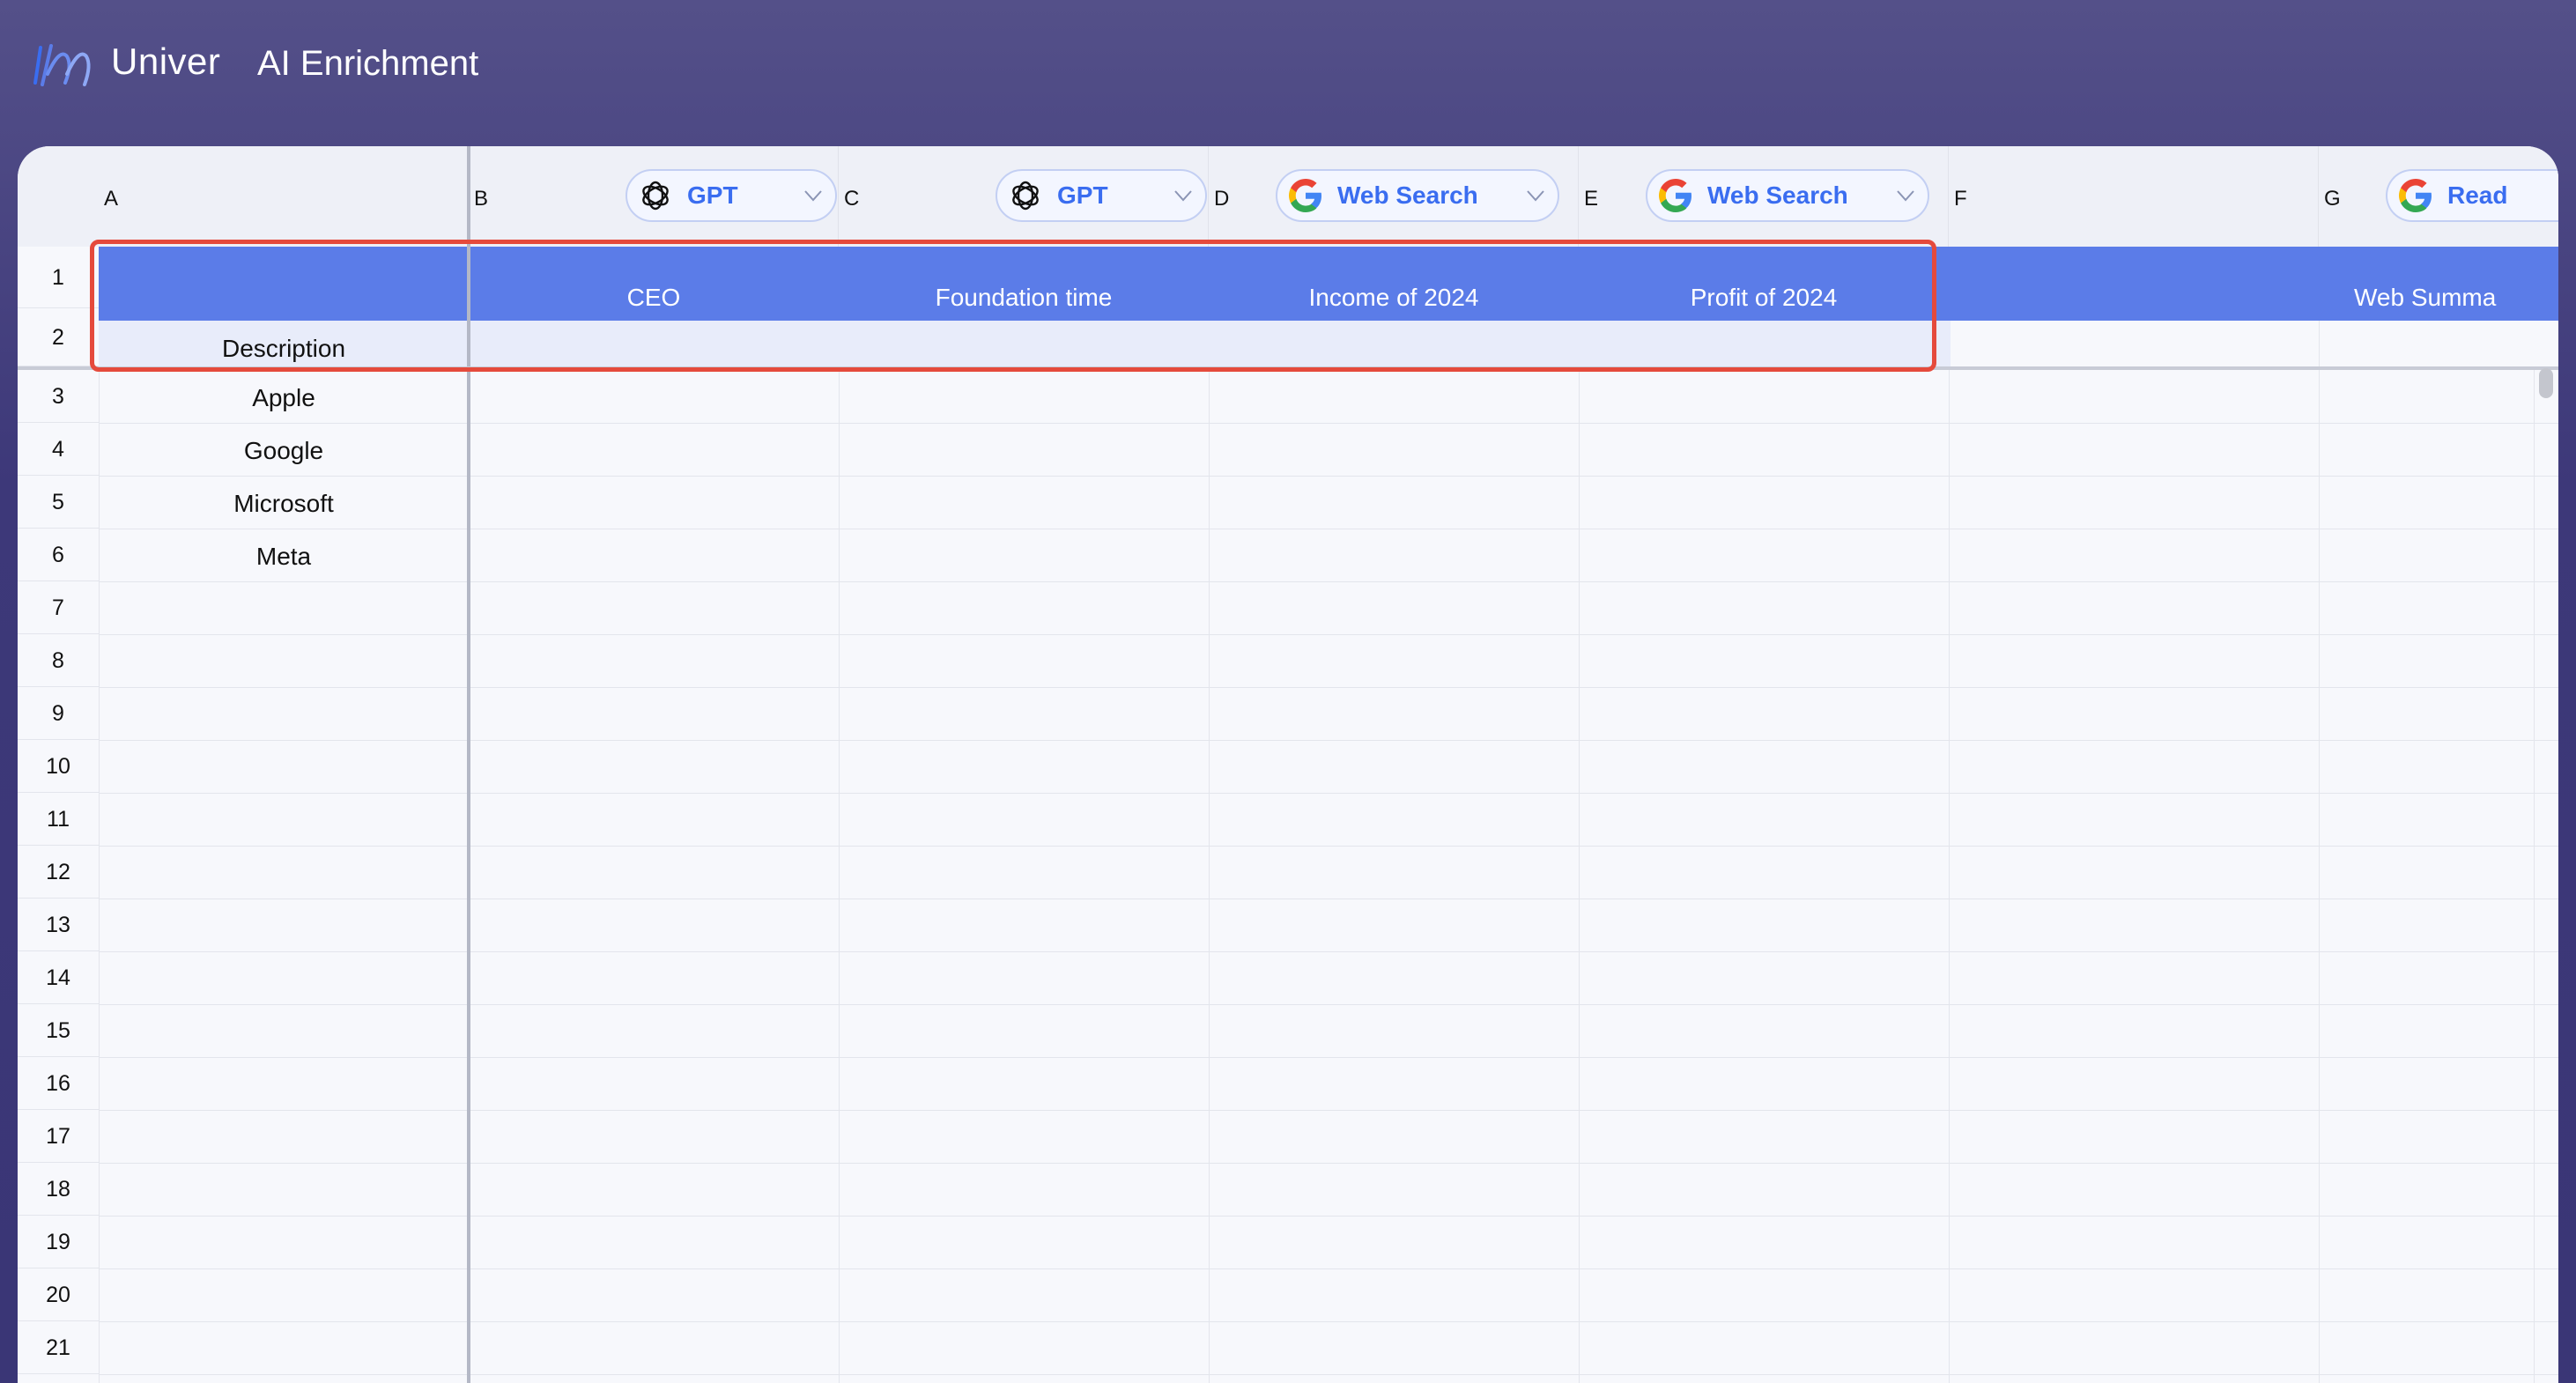 The height and width of the screenshot is (1383, 2576). Describe the element at coordinates (2478, 195) in the screenshot. I see `tool-label: Read` at that location.